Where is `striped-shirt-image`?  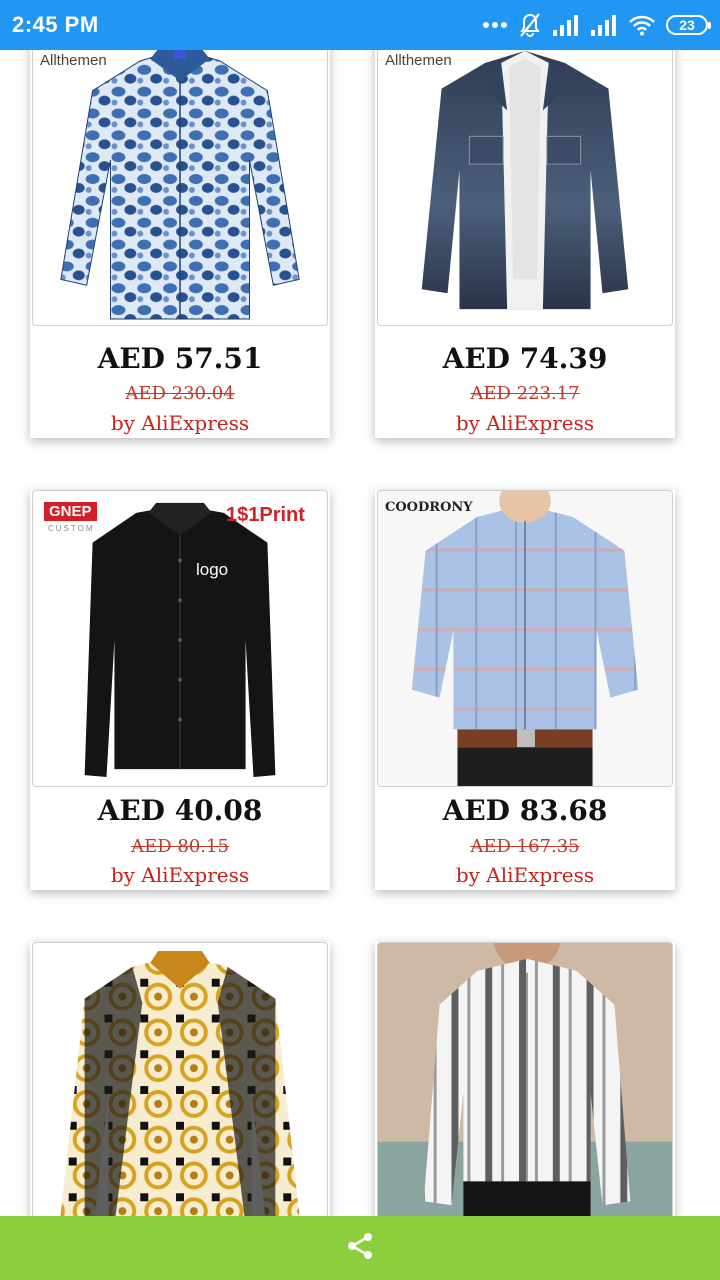
striped-shirt-image is located at coordinates (525, 1079).